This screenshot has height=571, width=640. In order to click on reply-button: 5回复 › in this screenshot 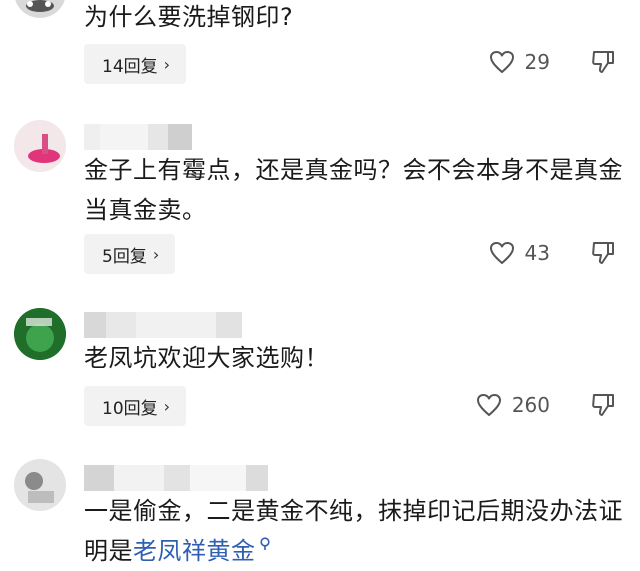, I will do `click(130, 254)`.